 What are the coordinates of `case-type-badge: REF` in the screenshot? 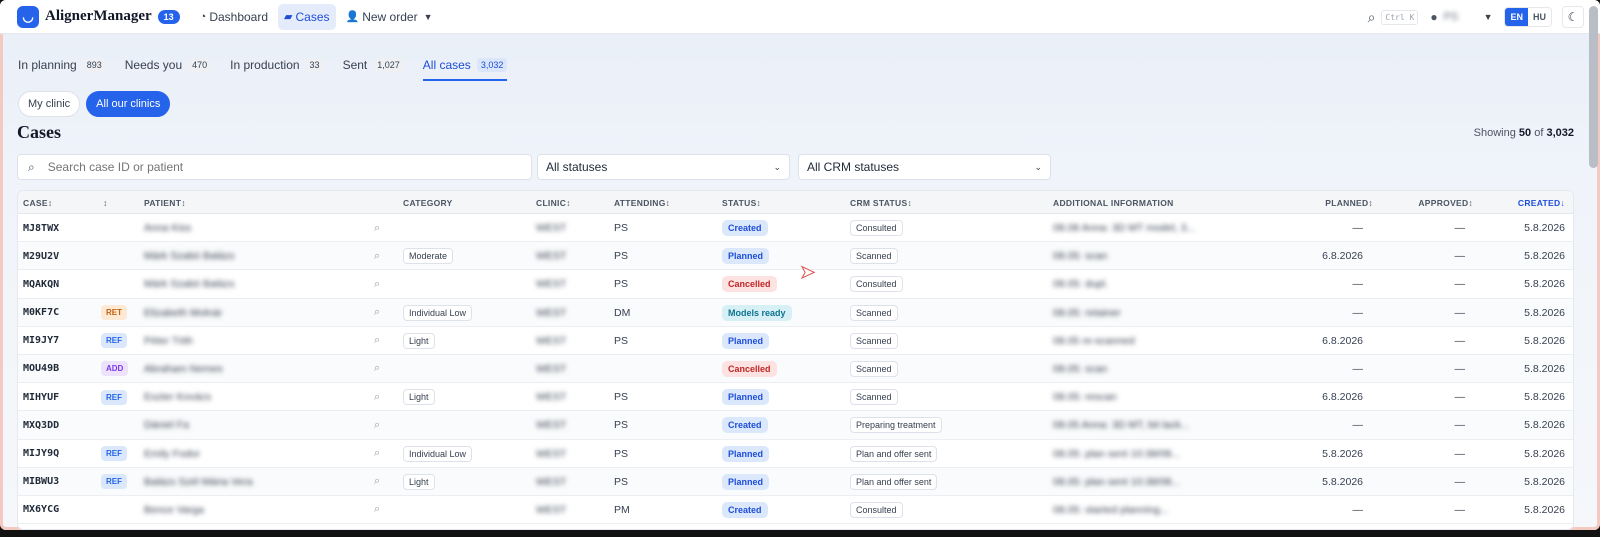 It's located at (114, 453).